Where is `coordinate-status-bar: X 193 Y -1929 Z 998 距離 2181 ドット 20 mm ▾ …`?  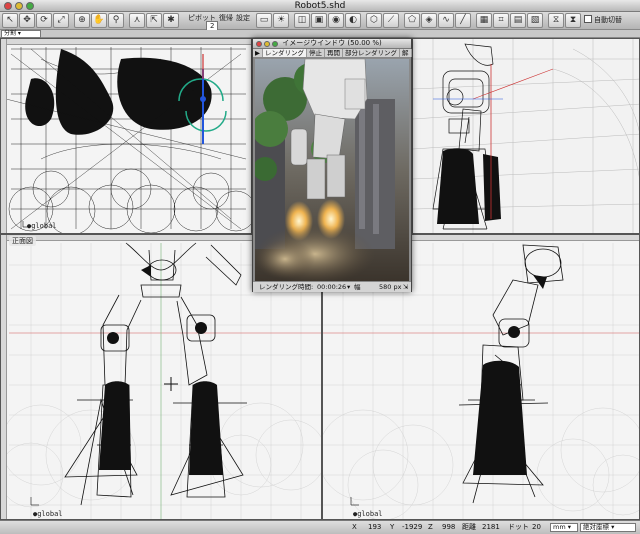
coordinate-status-bar: X 193 Y -1929 Z 998 距離 2181 ドット 20 mm ▾ … is located at coordinates (320, 527).